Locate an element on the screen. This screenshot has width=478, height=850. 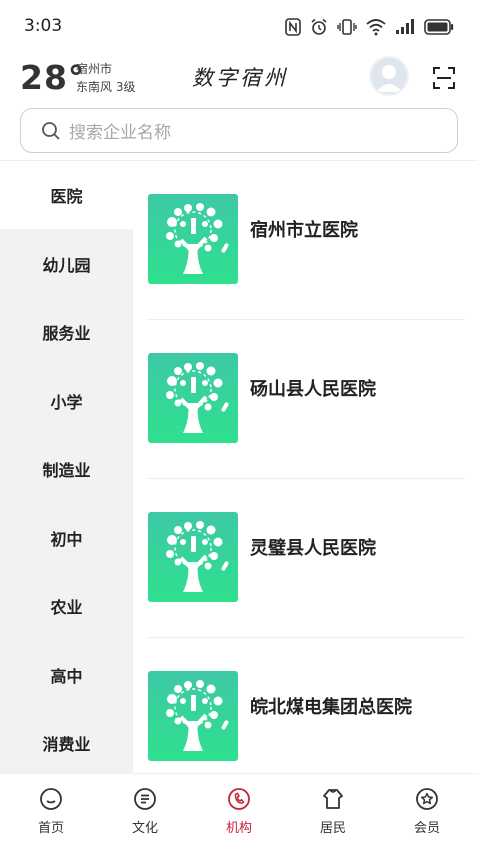
culture-icon is located at coordinates (145, 799).